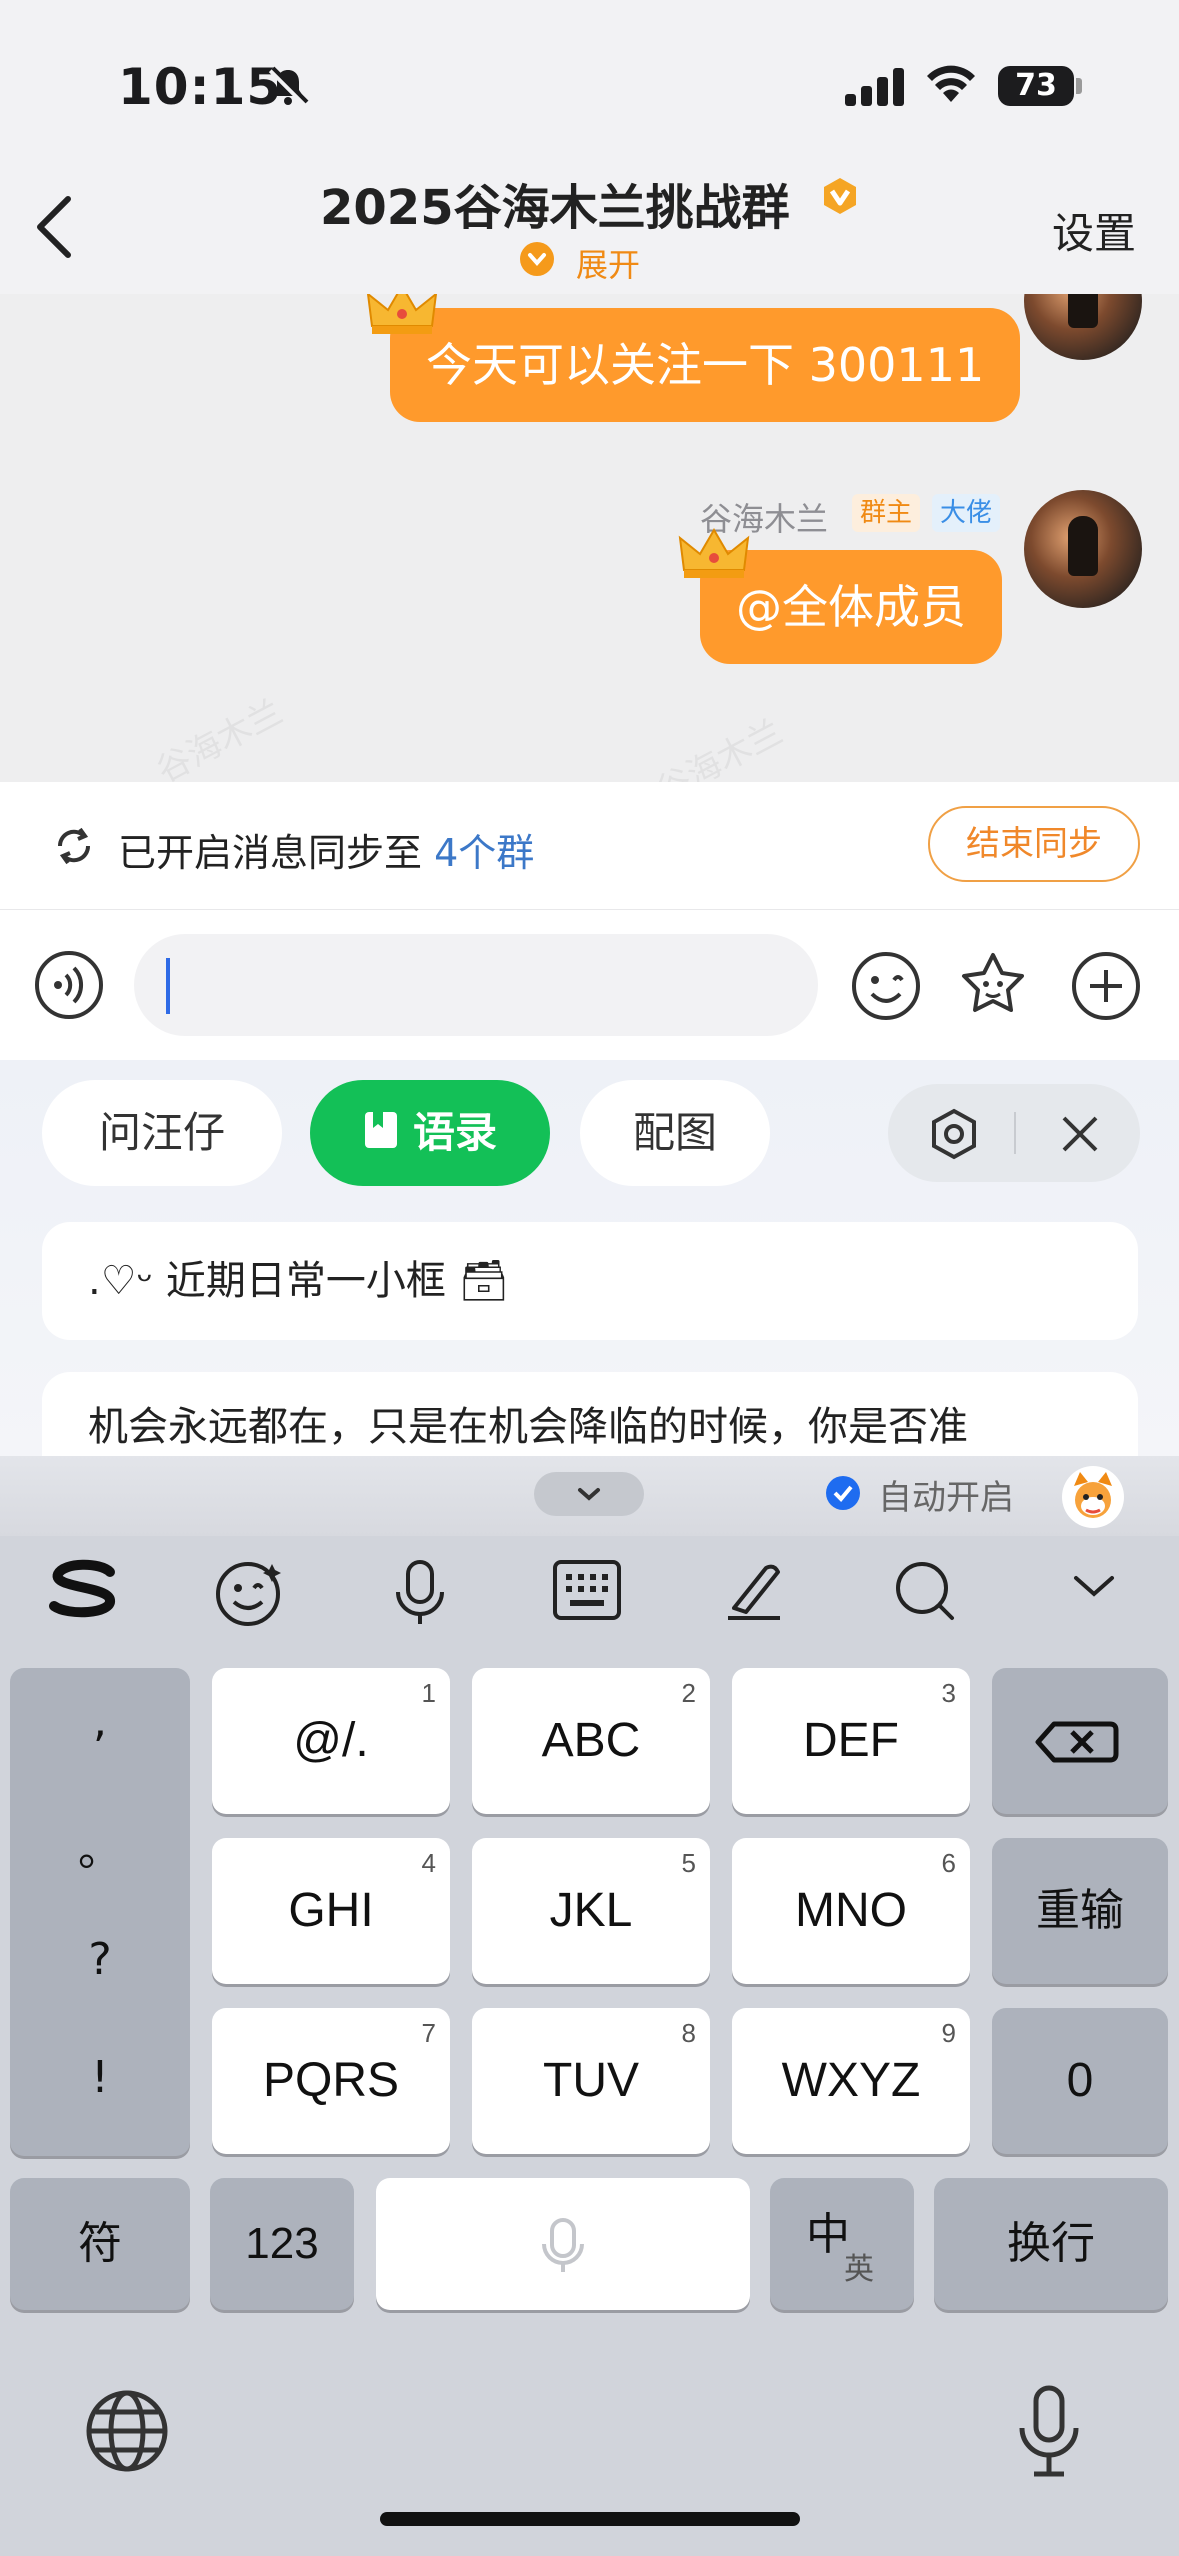  Describe the element at coordinates (1094, 230) in the screenshot. I see `settings-button: 设置` at that location.